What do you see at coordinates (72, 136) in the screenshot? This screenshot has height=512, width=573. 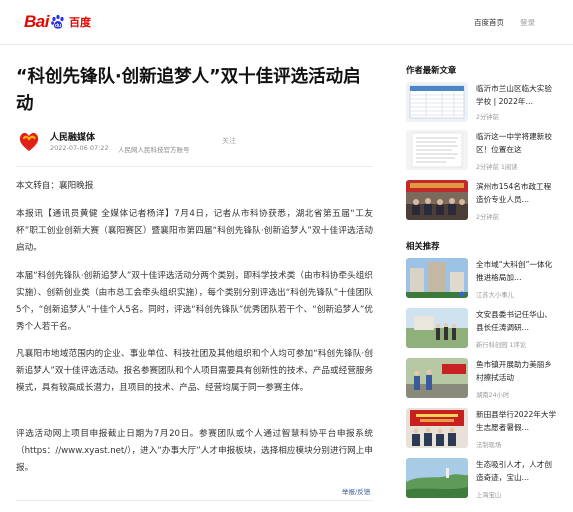 I see `author-name: 人民融媒体` at bounding box center [72, 136].